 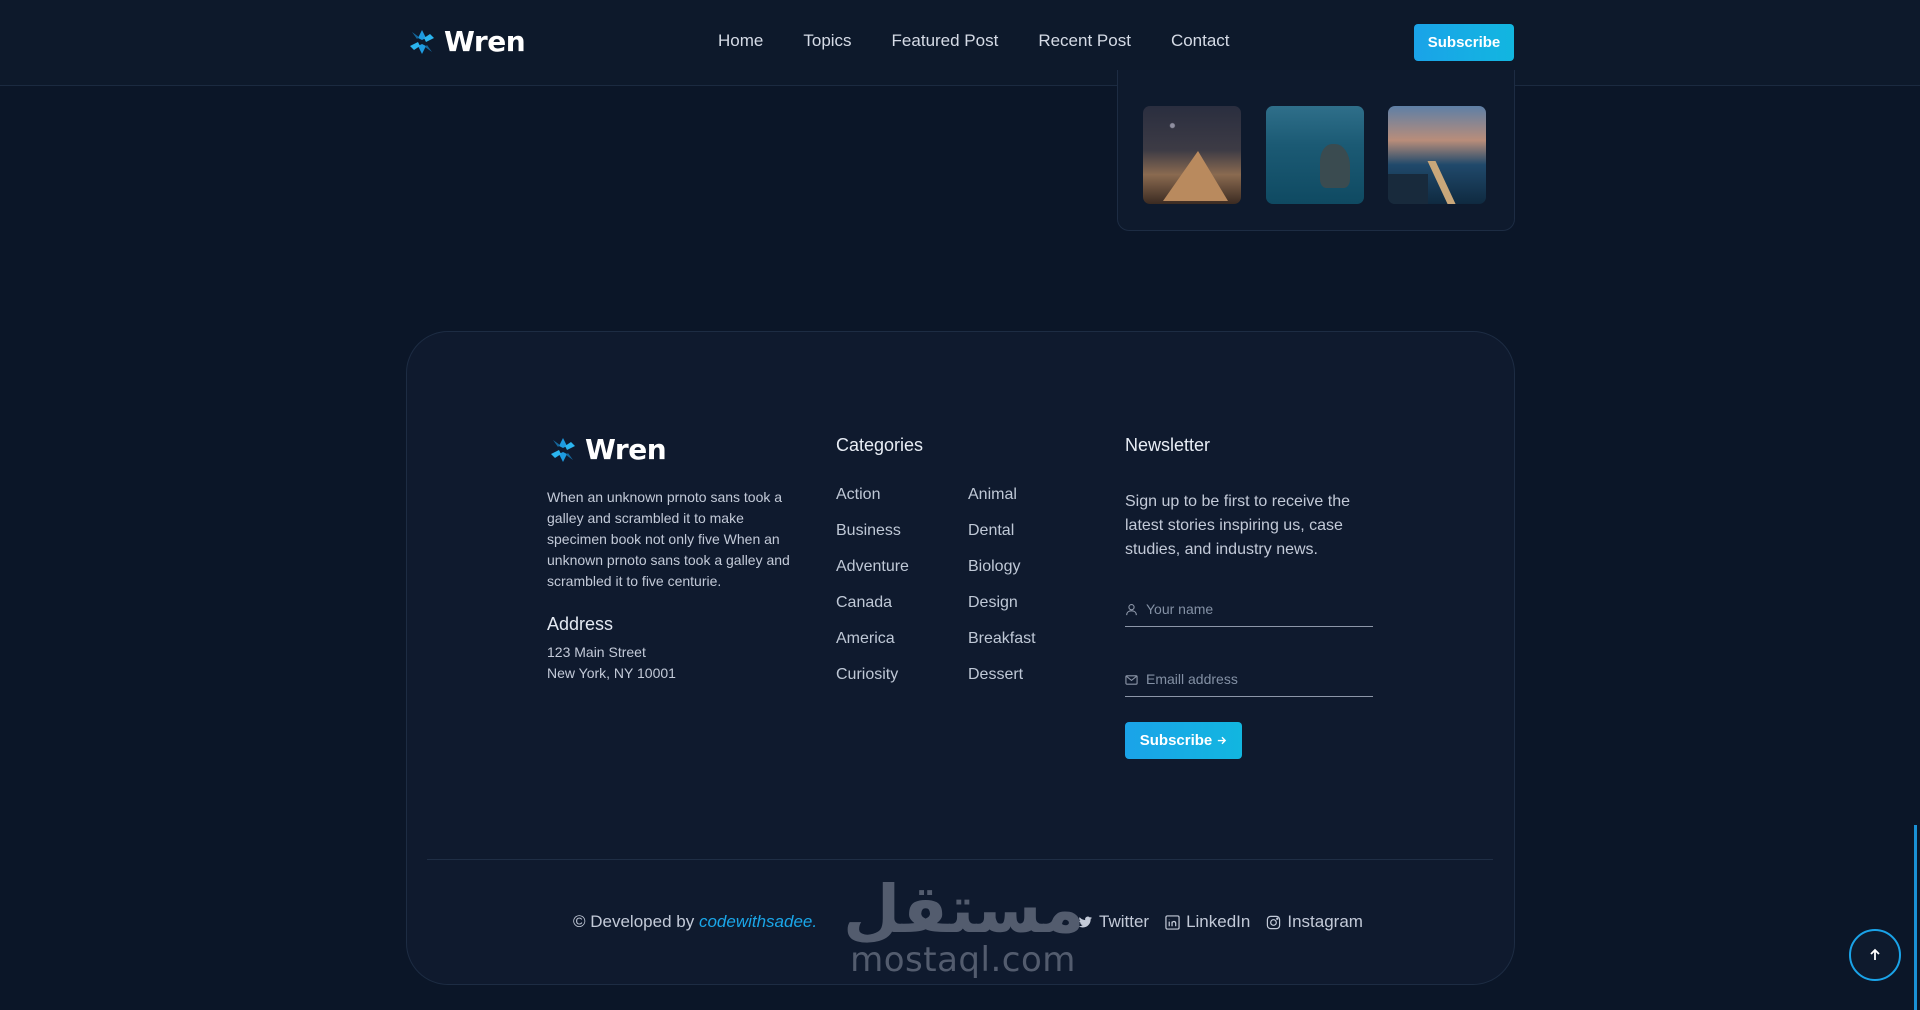 I want to click on newsletter-title: Newsletter, so click(x=1168, y=445).